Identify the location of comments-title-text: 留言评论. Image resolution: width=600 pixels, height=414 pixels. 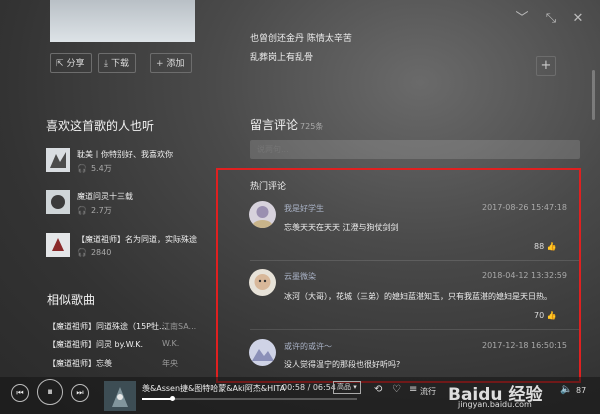
(274, 125).